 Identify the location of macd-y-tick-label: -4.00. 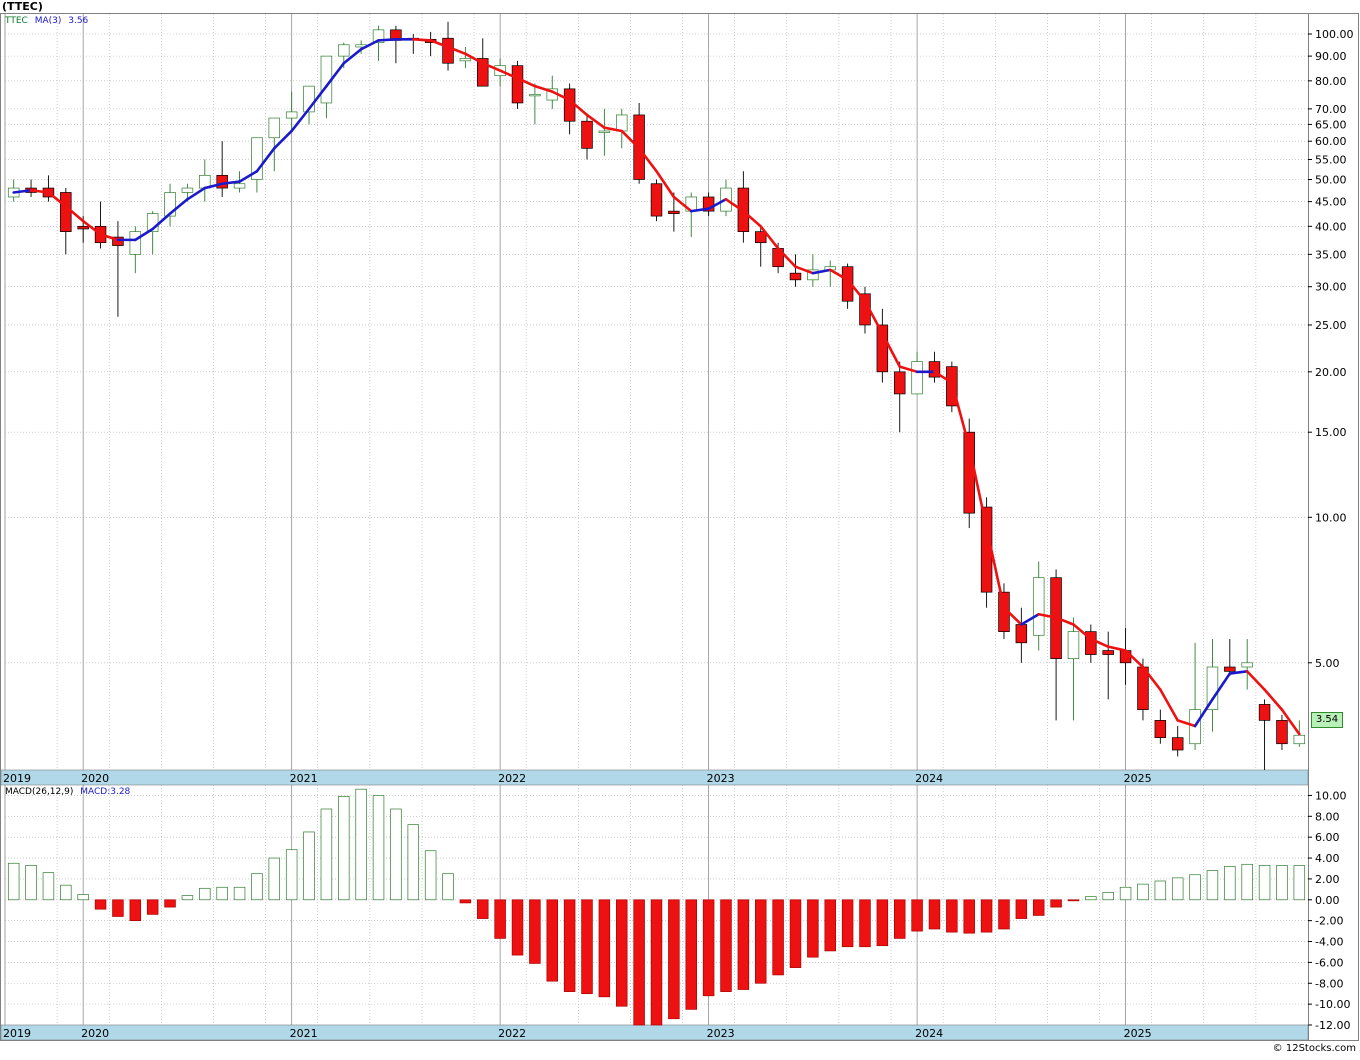
(1329, 942).